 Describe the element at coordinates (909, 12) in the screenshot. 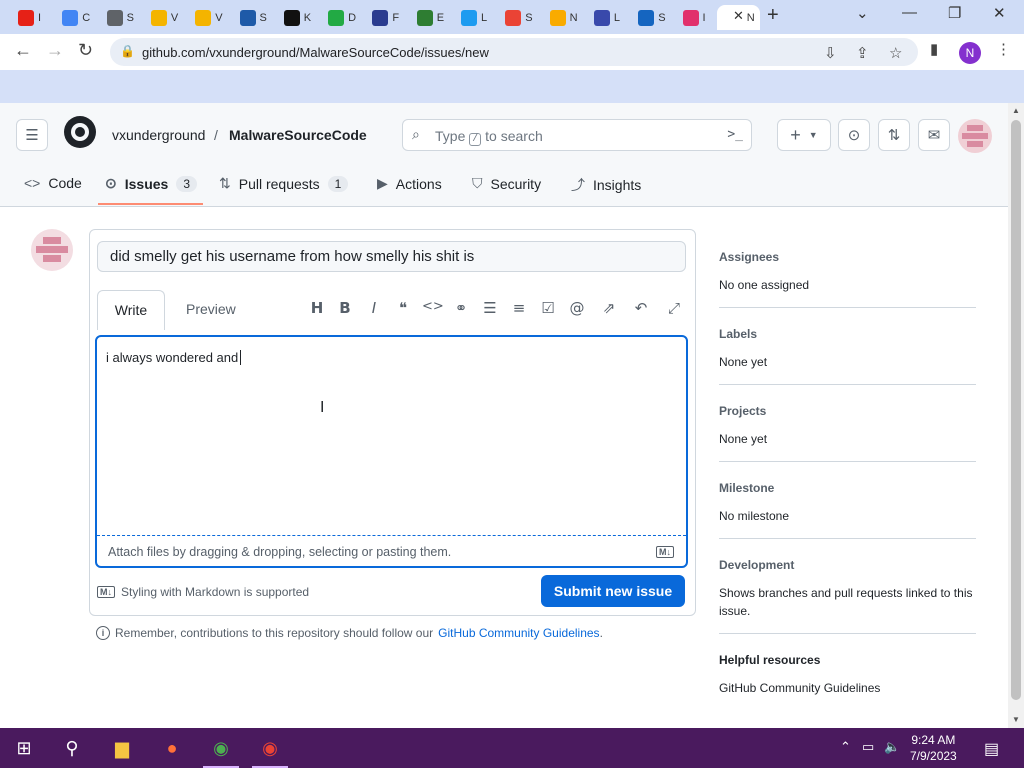

I see `minimize-icon: —` at that location.